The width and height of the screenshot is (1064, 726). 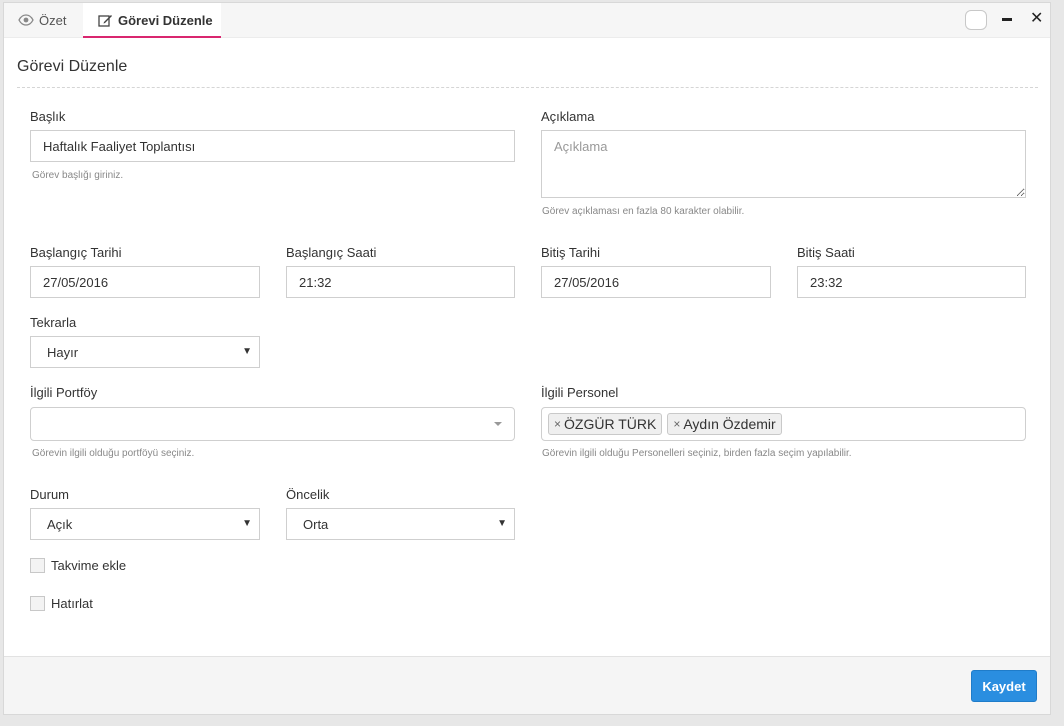 I want to click on personnel-tag: × ÖZGÜR TÜRK, so click(x=605, y=424).